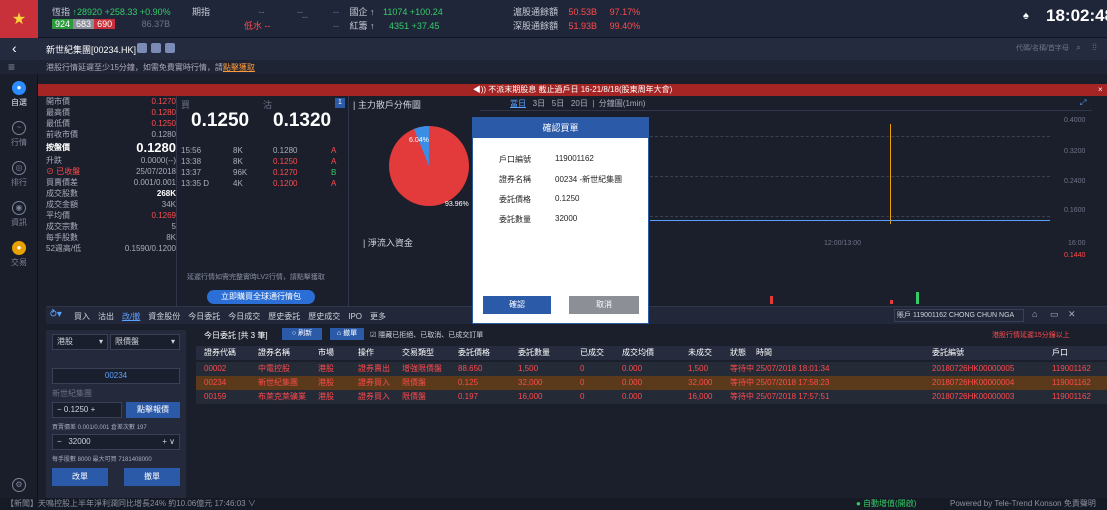 The image size is (1107, 510). What do you see at coordinates (62, 237) in the screenshot?
I see `quote-label: 每手股數` at bounding box center [62, 237].